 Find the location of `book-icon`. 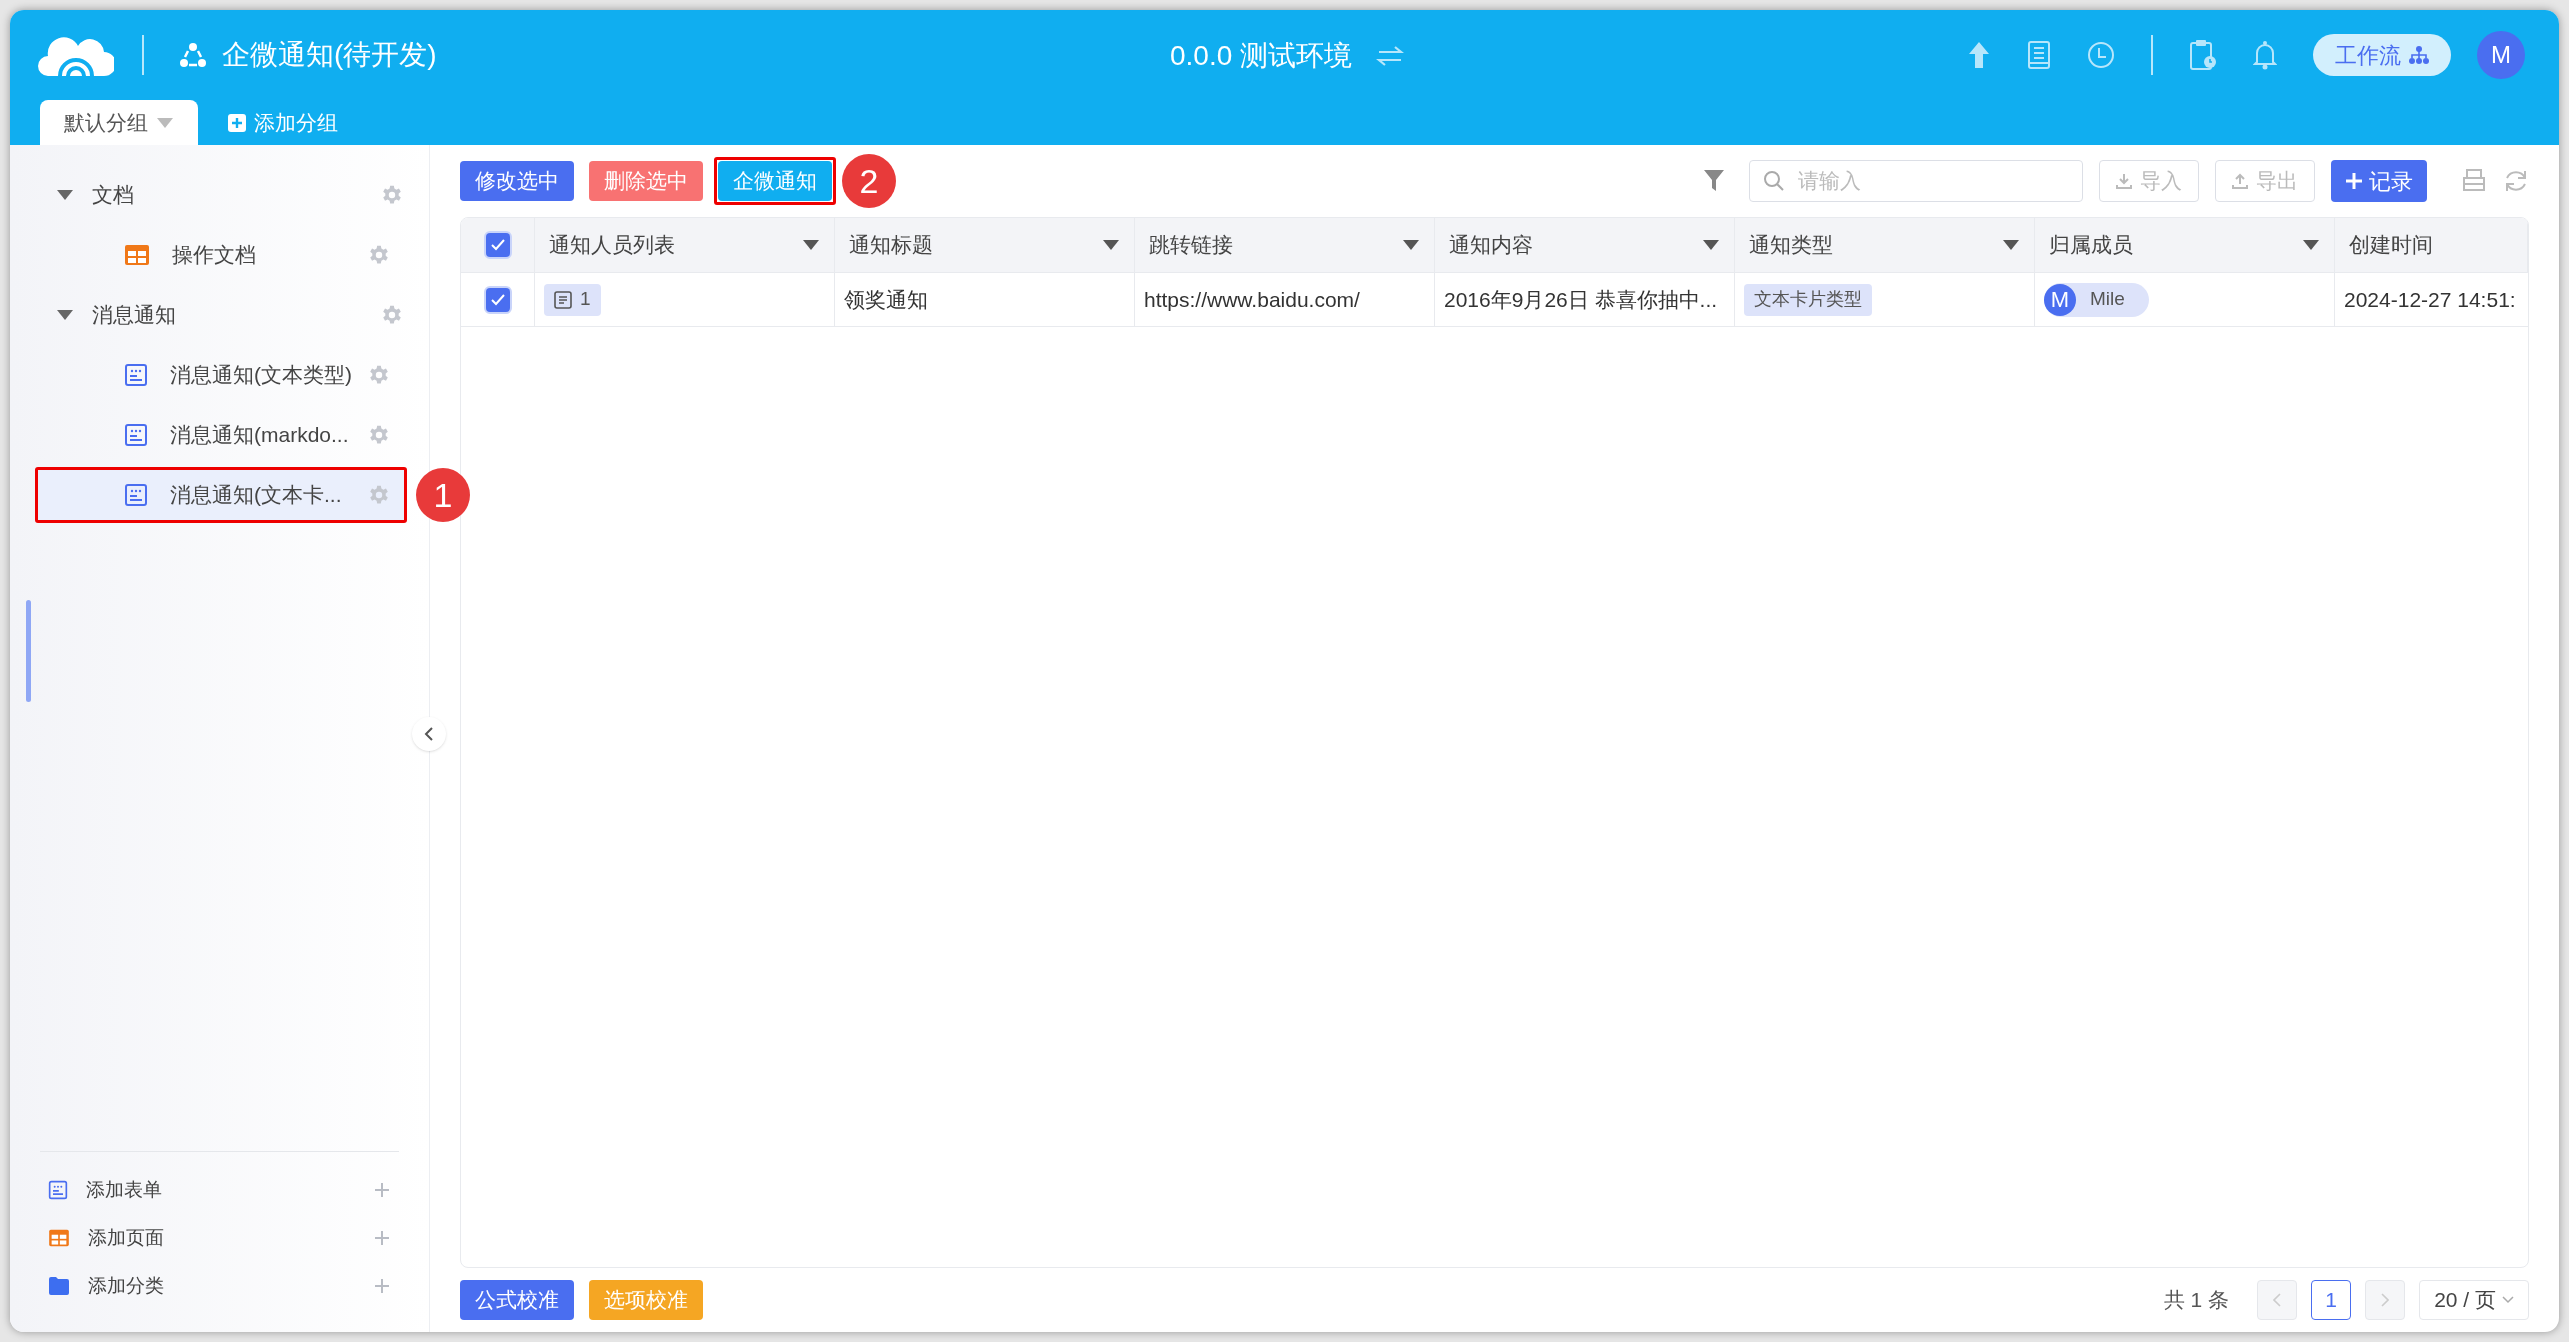

book-icon is located at coordinates (2039, 55).